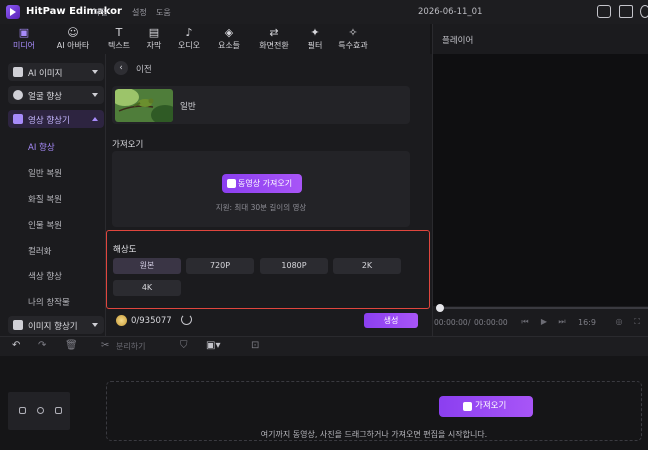  What do you see at coordinates (450, 12) in the screenshot?
I see `project-name: 2026-06-11_01` at bounding box center [450, 12].